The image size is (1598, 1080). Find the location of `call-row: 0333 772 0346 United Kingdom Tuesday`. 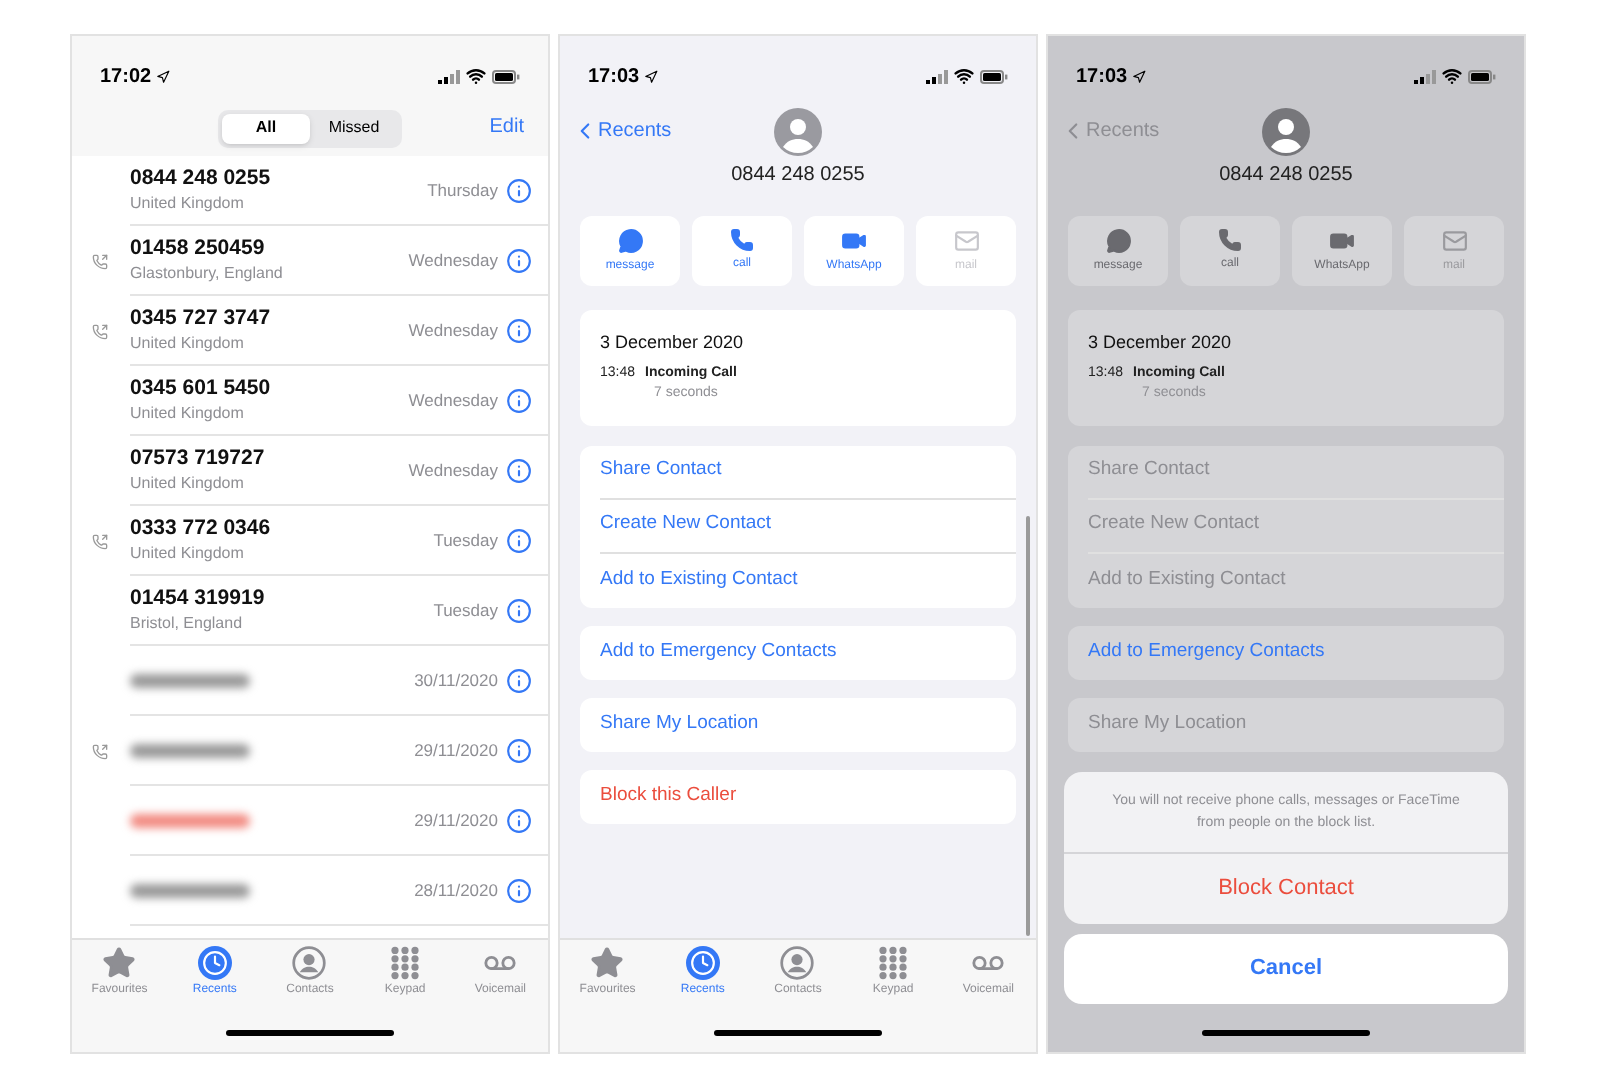

call-row: 0333 772 0346 United Kingdom Tuesday is located at coordinates (310, 541).